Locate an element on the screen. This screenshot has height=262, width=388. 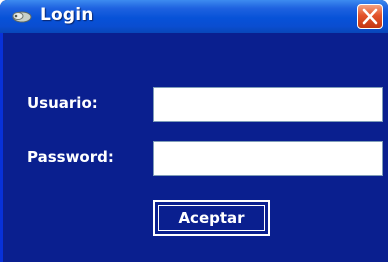
usuario-input is located at coordinates (268, 104).